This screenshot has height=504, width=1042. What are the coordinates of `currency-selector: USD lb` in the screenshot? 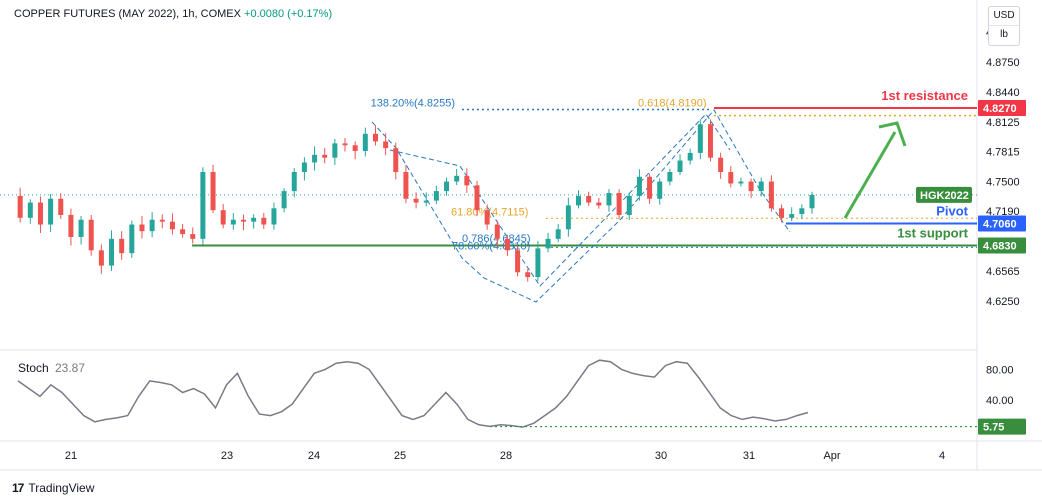 It's located at (1004, 26).